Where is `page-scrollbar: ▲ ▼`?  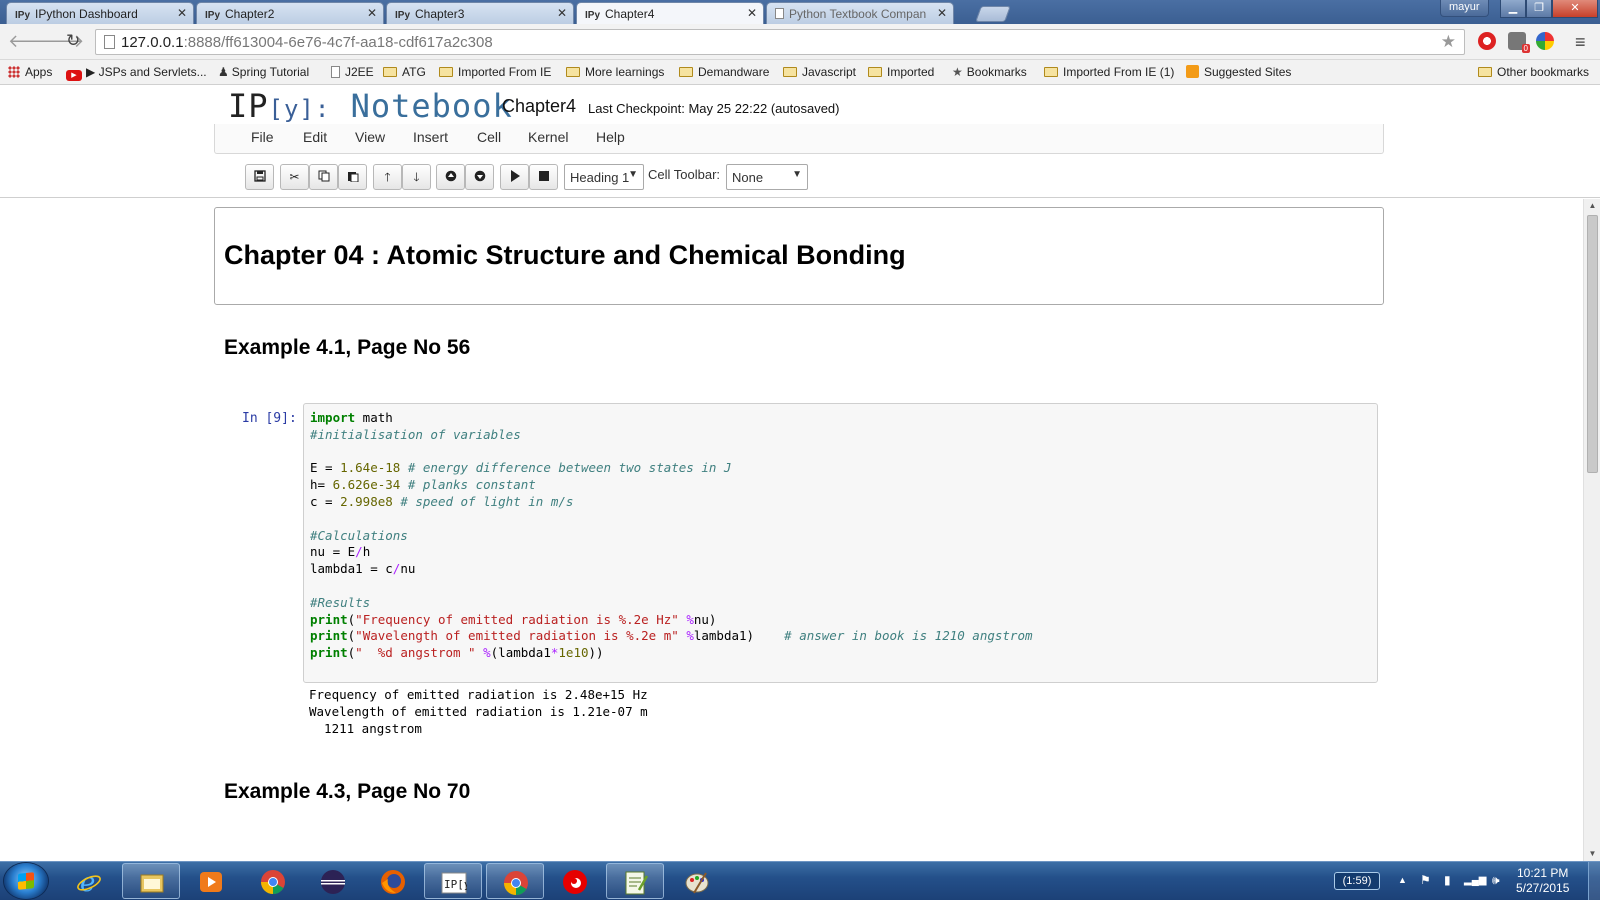 page-scrollbar: ▲ ▼ is located at coordinates (1591, 530).